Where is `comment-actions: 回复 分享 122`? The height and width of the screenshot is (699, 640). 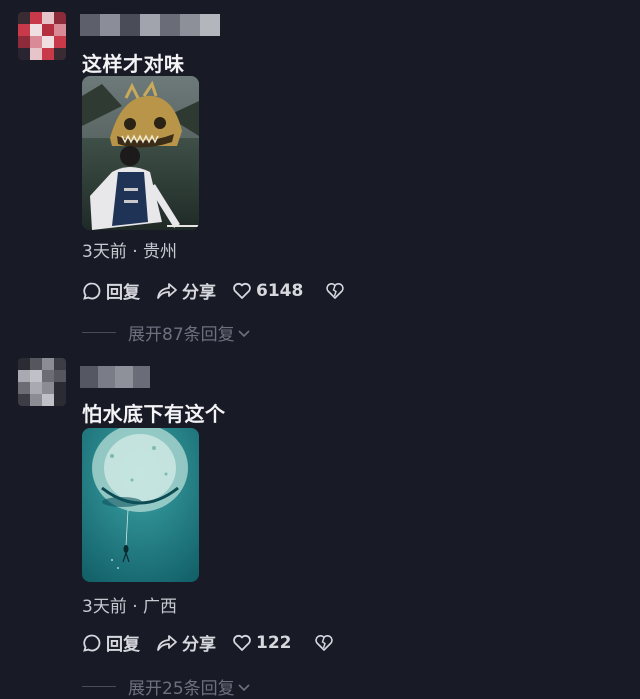
comment-actions: 回复 分享 122 is located at coordinates (218, 642).